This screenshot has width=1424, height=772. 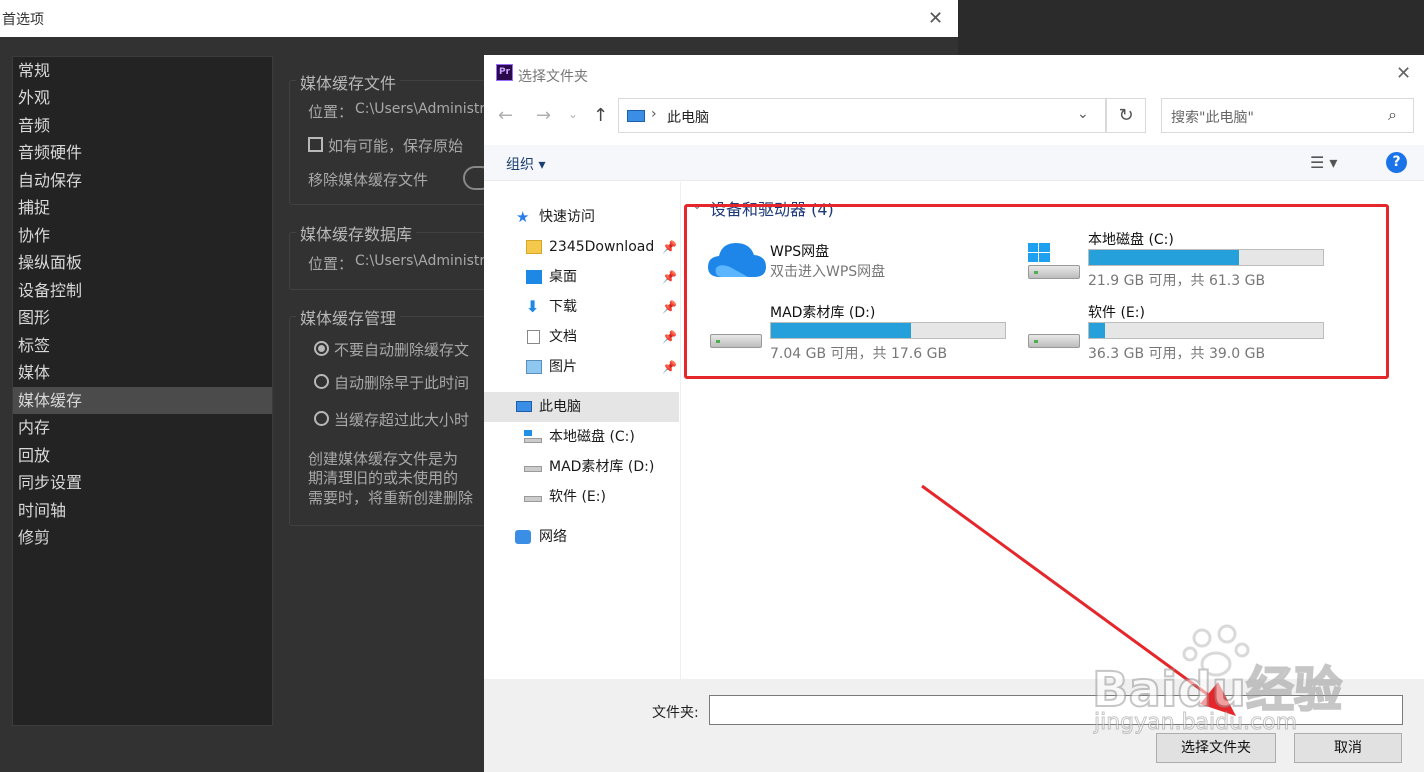 What do you see at coordinates (356, 233) in the screenshot?
I see `group-title: 媒体缓存数据库` at bounding box center [356, 233].